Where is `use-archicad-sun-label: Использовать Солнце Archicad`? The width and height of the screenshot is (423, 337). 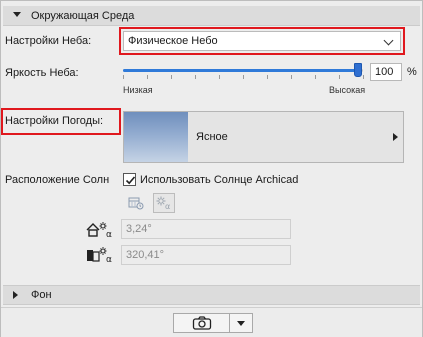 use-archicad-sun-label: Использовать Солнце Archicad is located at coordinates (219, 180).